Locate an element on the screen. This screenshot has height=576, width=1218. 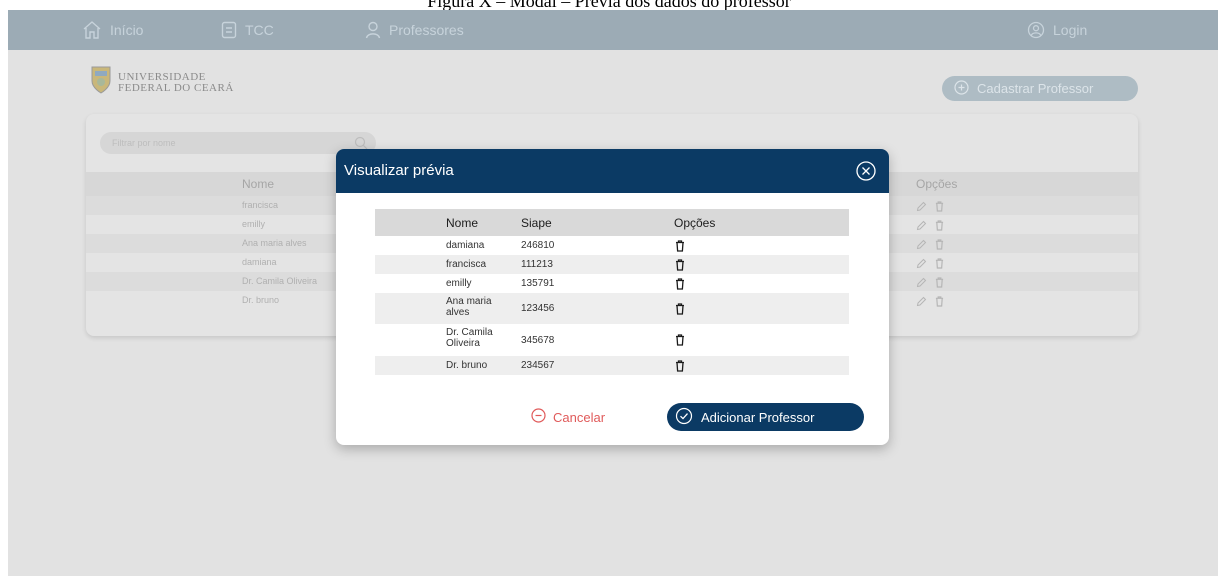
navbar: Início TCC Professores Login is located at coordinates (613, 30).